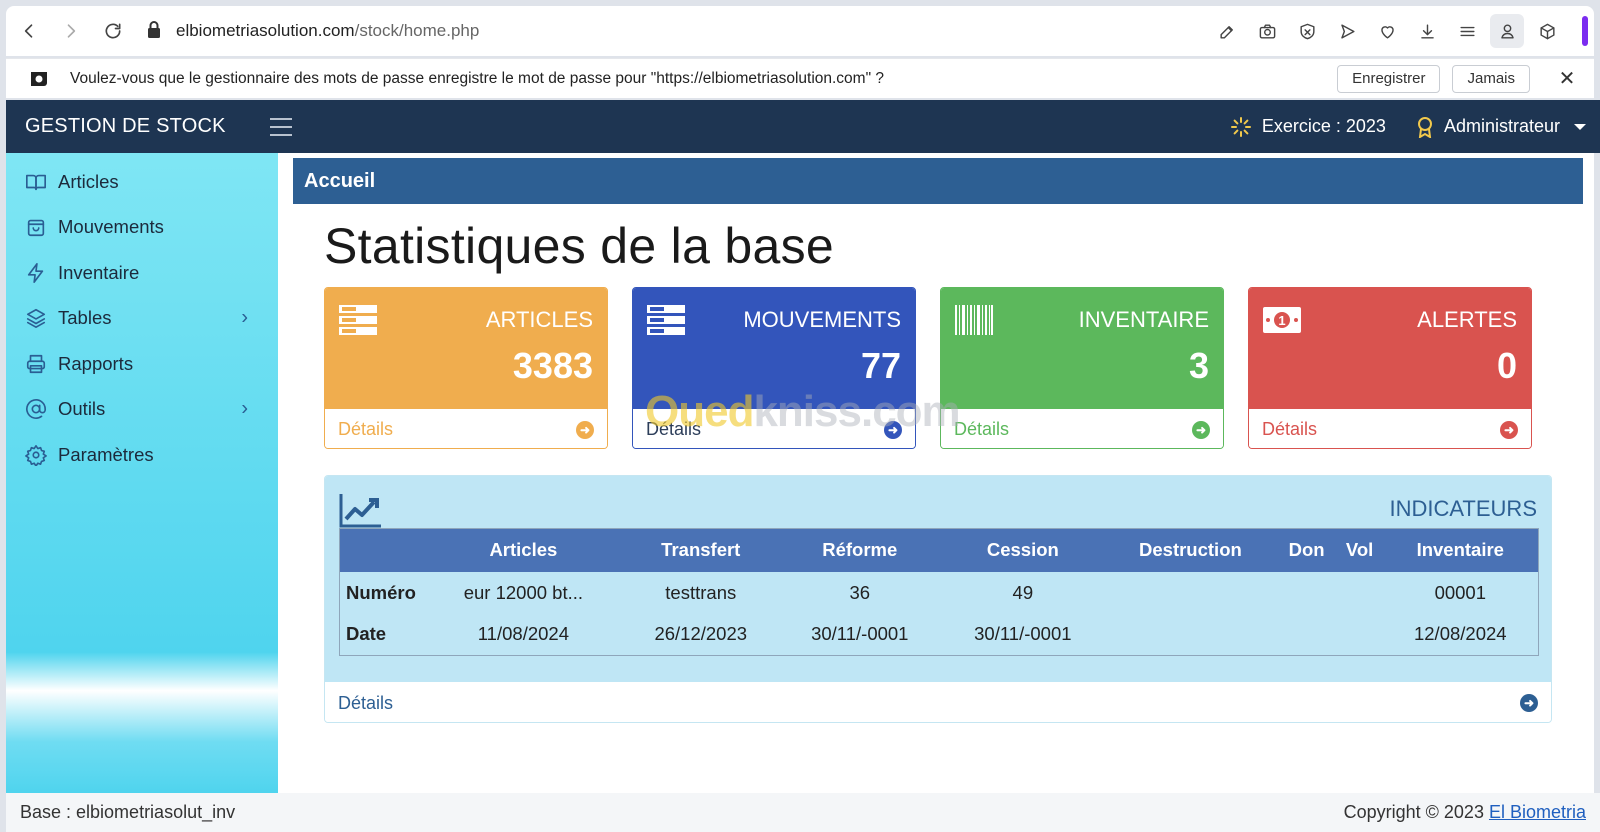 This screenshot has height=832, width=1600. Describe the element at coordinates (938, 702) in the screenshot. I see `indicators-details-link: Détails ➜` at that location.